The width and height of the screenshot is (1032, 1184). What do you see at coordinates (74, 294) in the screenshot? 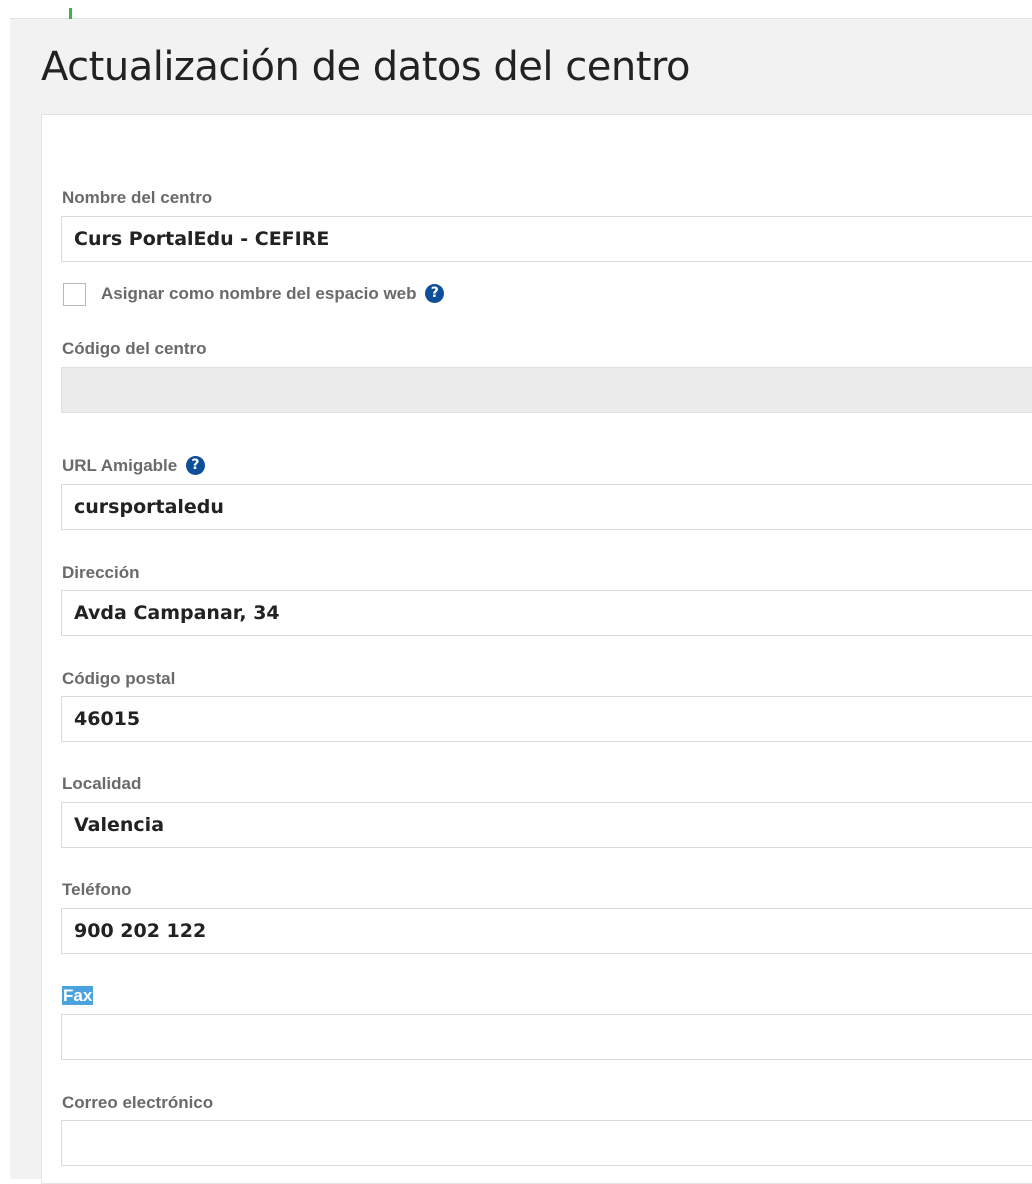
I see `asignar-checkbox` at bounding box center [74, 294].